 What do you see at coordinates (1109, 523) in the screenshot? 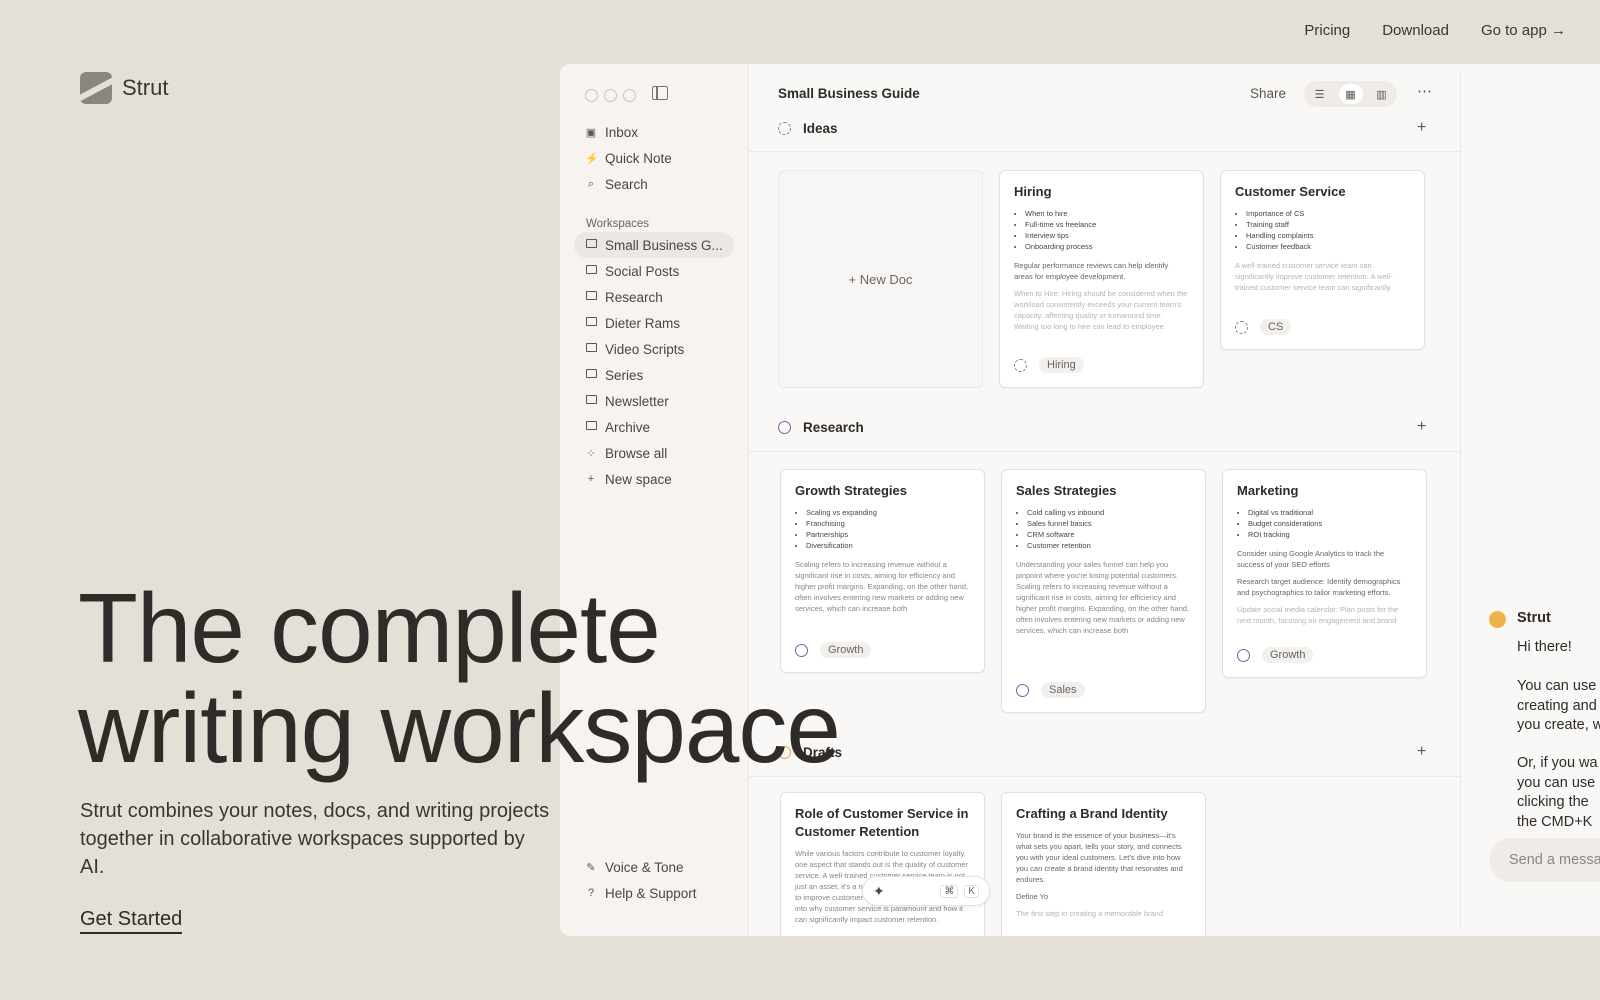
I see `card-bullet: Sales funnel basics` at bounding box center [1109, 523].